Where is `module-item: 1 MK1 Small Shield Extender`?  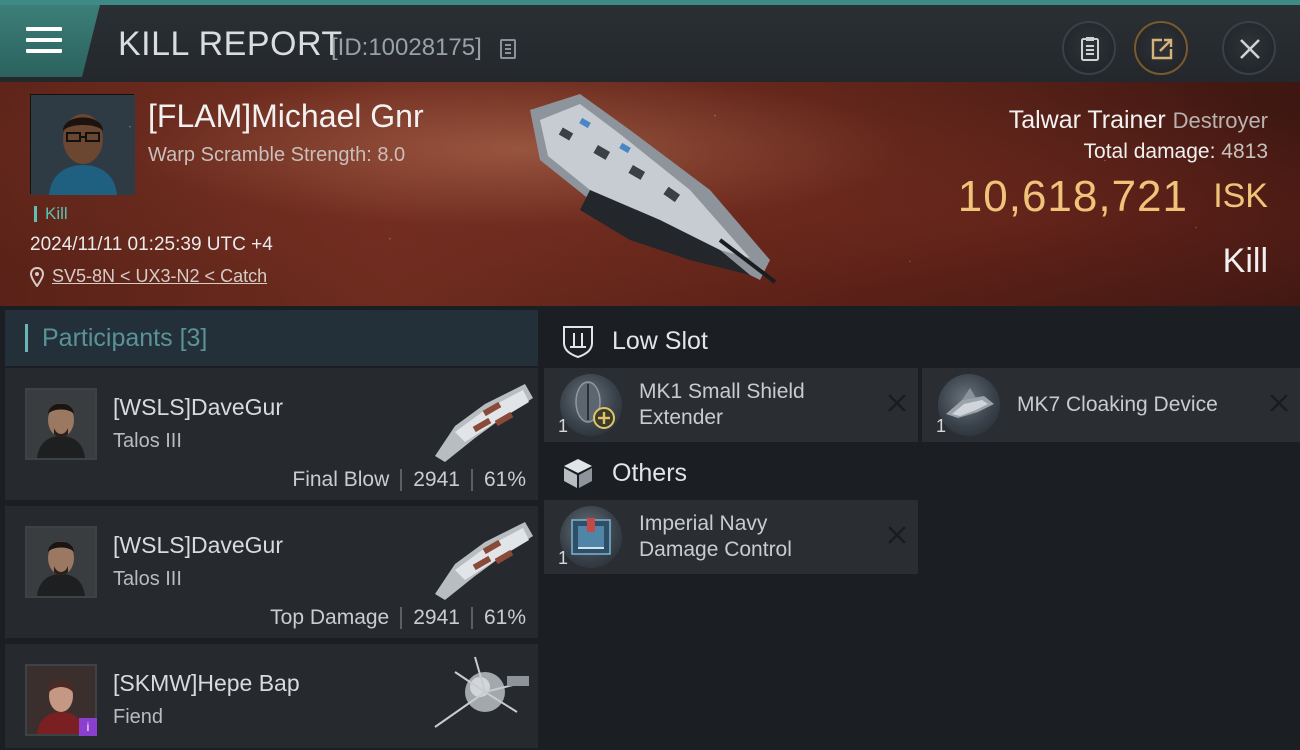 module-item: 1 MK1 Small Shield Extender is located at coordinates (731, 405).